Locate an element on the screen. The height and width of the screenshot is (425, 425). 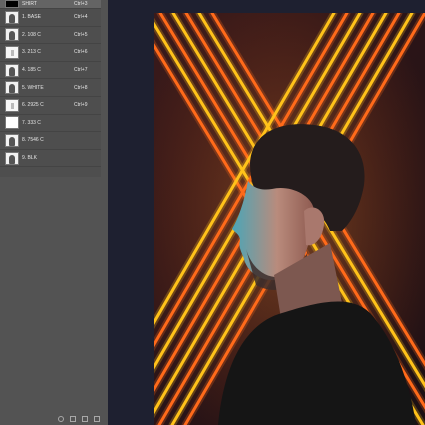
channel-row: 7. 333 C is located at coordinates (50, 124).